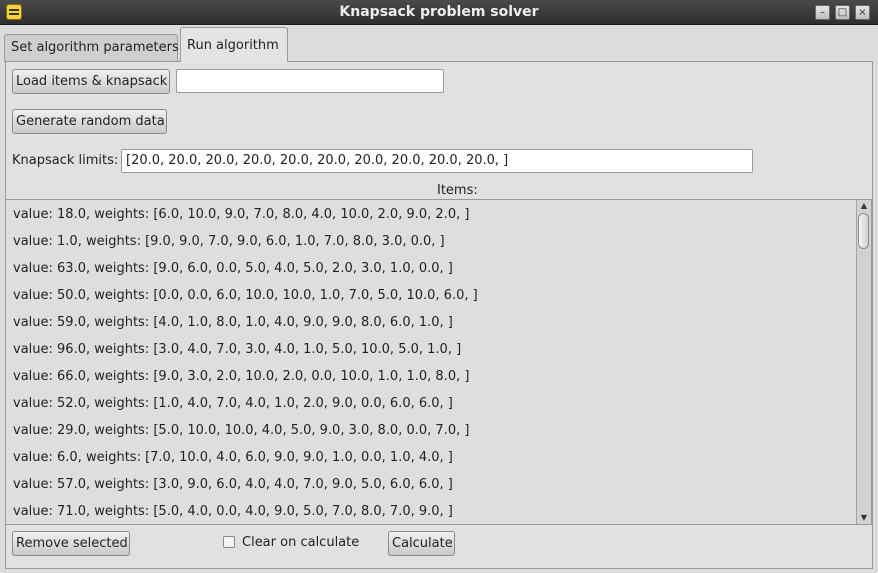 The image size is (878, 573). I want to click on scrollbar-thumb, so click(863, 231).